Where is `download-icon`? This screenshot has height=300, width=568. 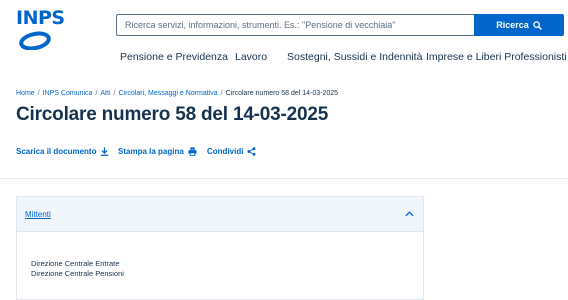 download-icon is located at coordinates (105, 151).